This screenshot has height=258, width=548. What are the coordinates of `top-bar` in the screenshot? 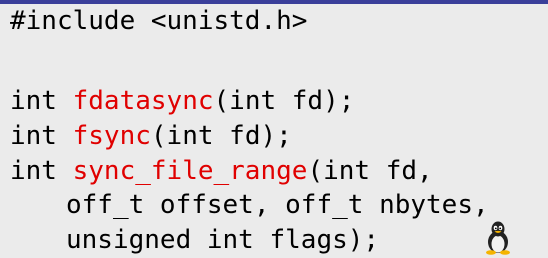 It's located at (274, 2).